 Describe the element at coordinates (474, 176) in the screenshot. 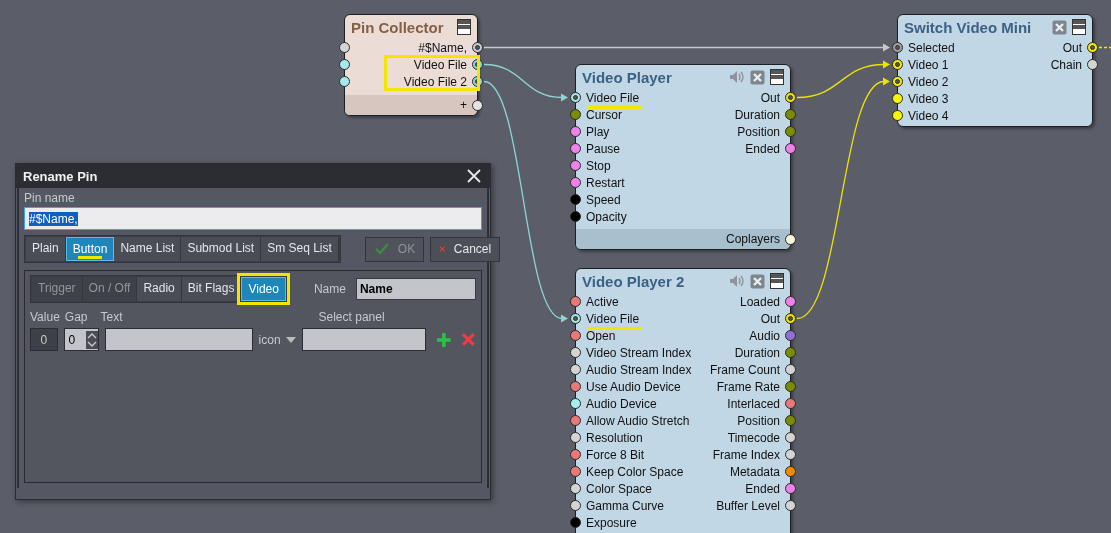

I see `close-icon` at that location.